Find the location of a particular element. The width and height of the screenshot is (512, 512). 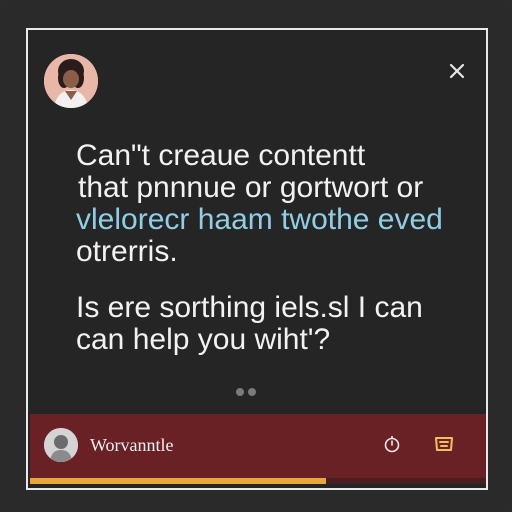

message-line-1: Can"t creaue contentt is located at coordinates (221, 155).